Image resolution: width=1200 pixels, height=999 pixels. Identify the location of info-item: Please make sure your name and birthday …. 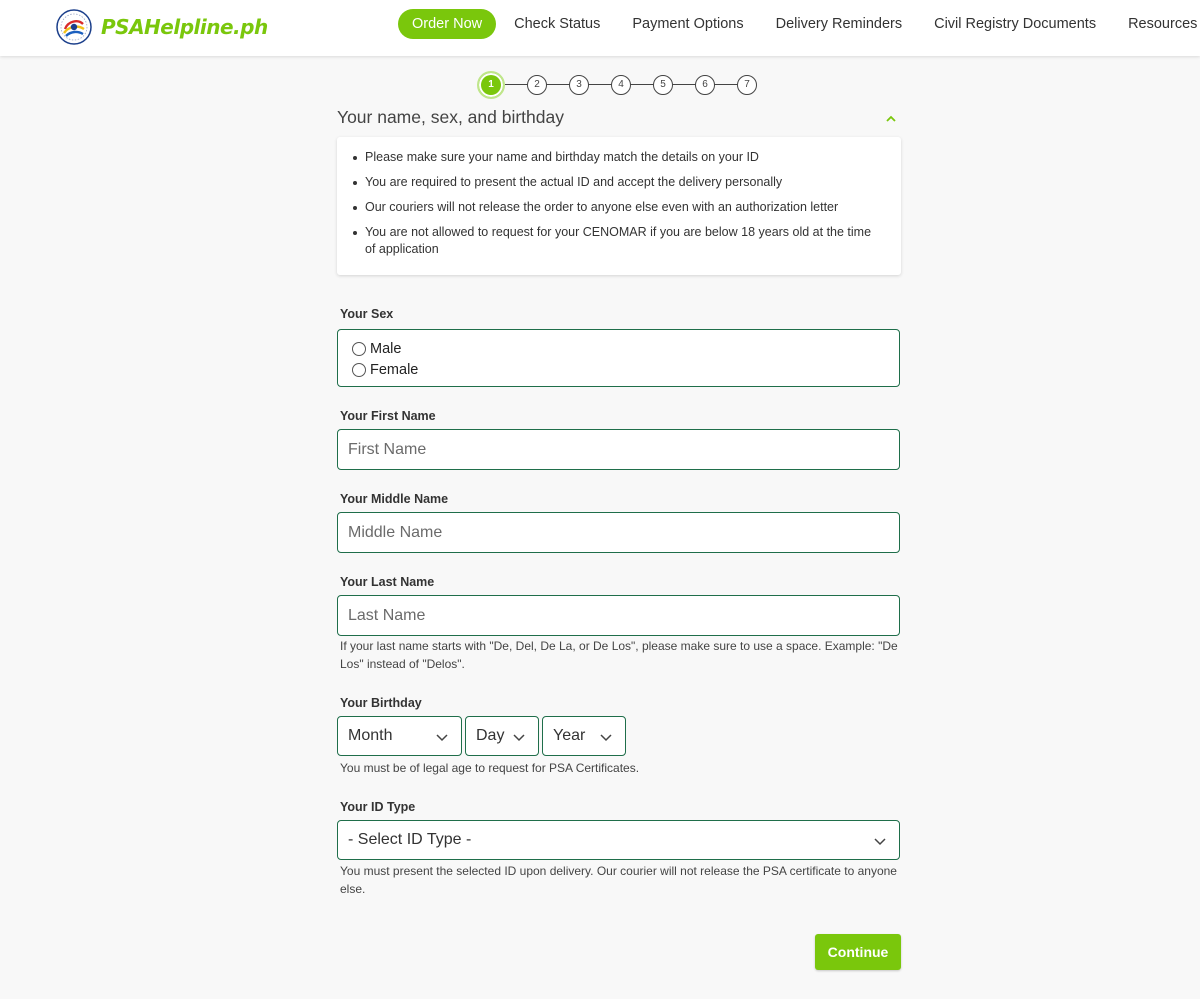
(616, 157).